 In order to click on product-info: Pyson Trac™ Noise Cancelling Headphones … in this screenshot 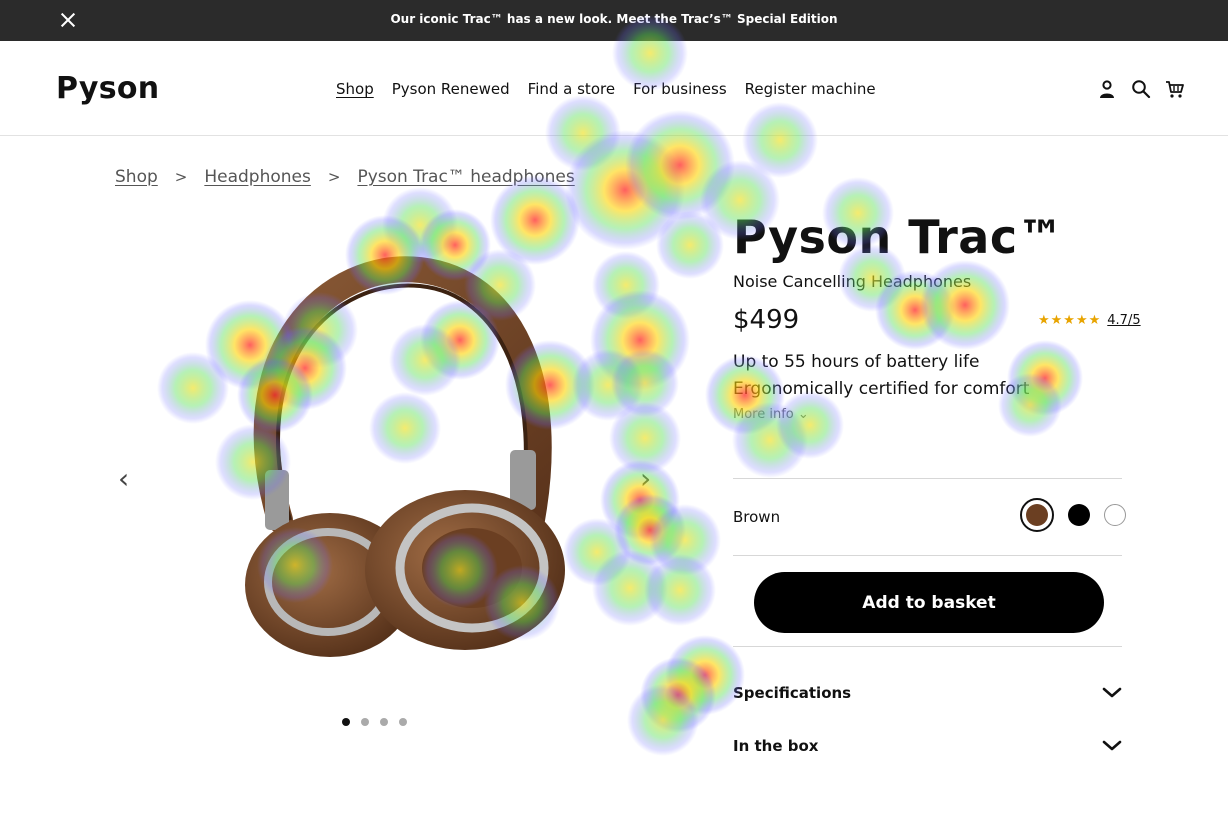, I will do `click(943, 316)`.